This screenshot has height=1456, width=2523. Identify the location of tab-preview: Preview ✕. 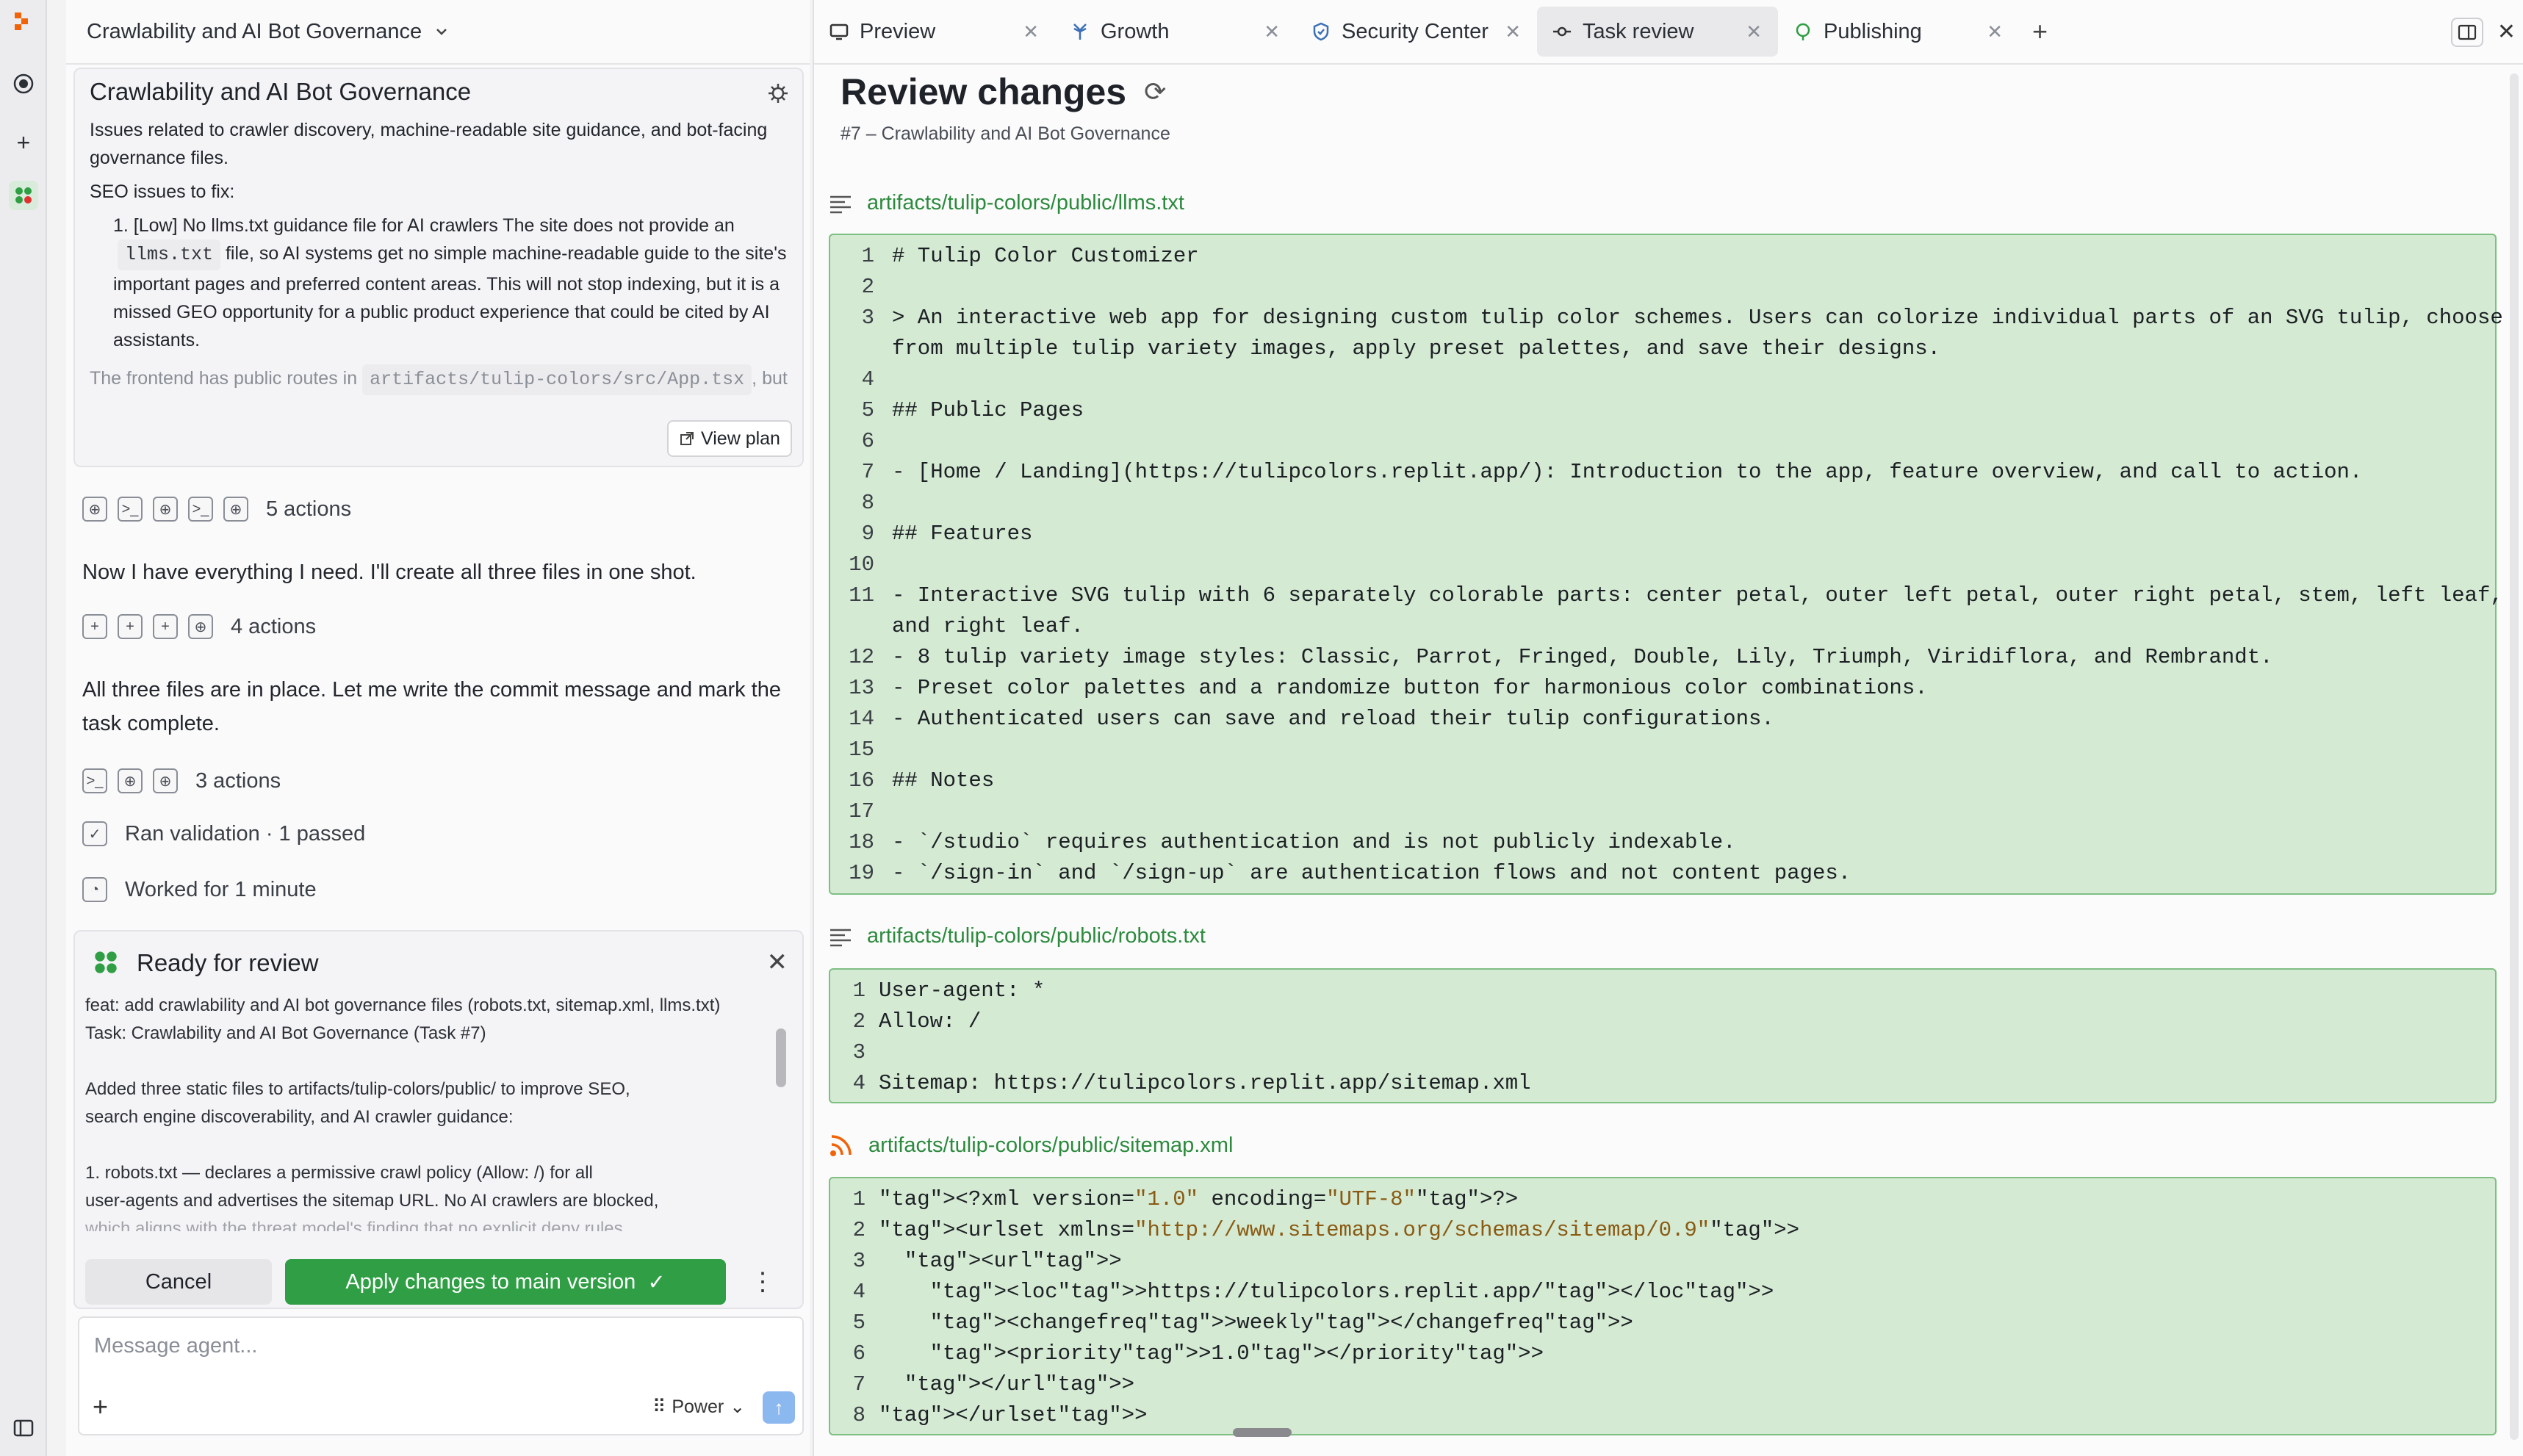
(935, 32).